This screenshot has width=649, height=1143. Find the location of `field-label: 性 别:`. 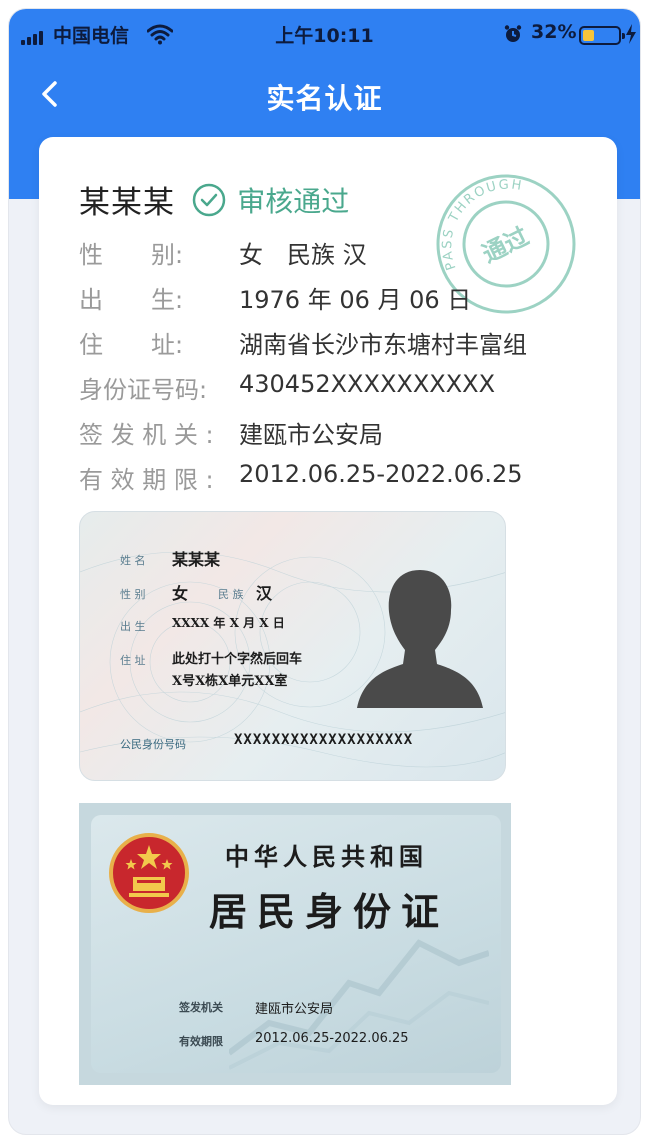

field-label: 性 别: is located at coordinates (131, 255).